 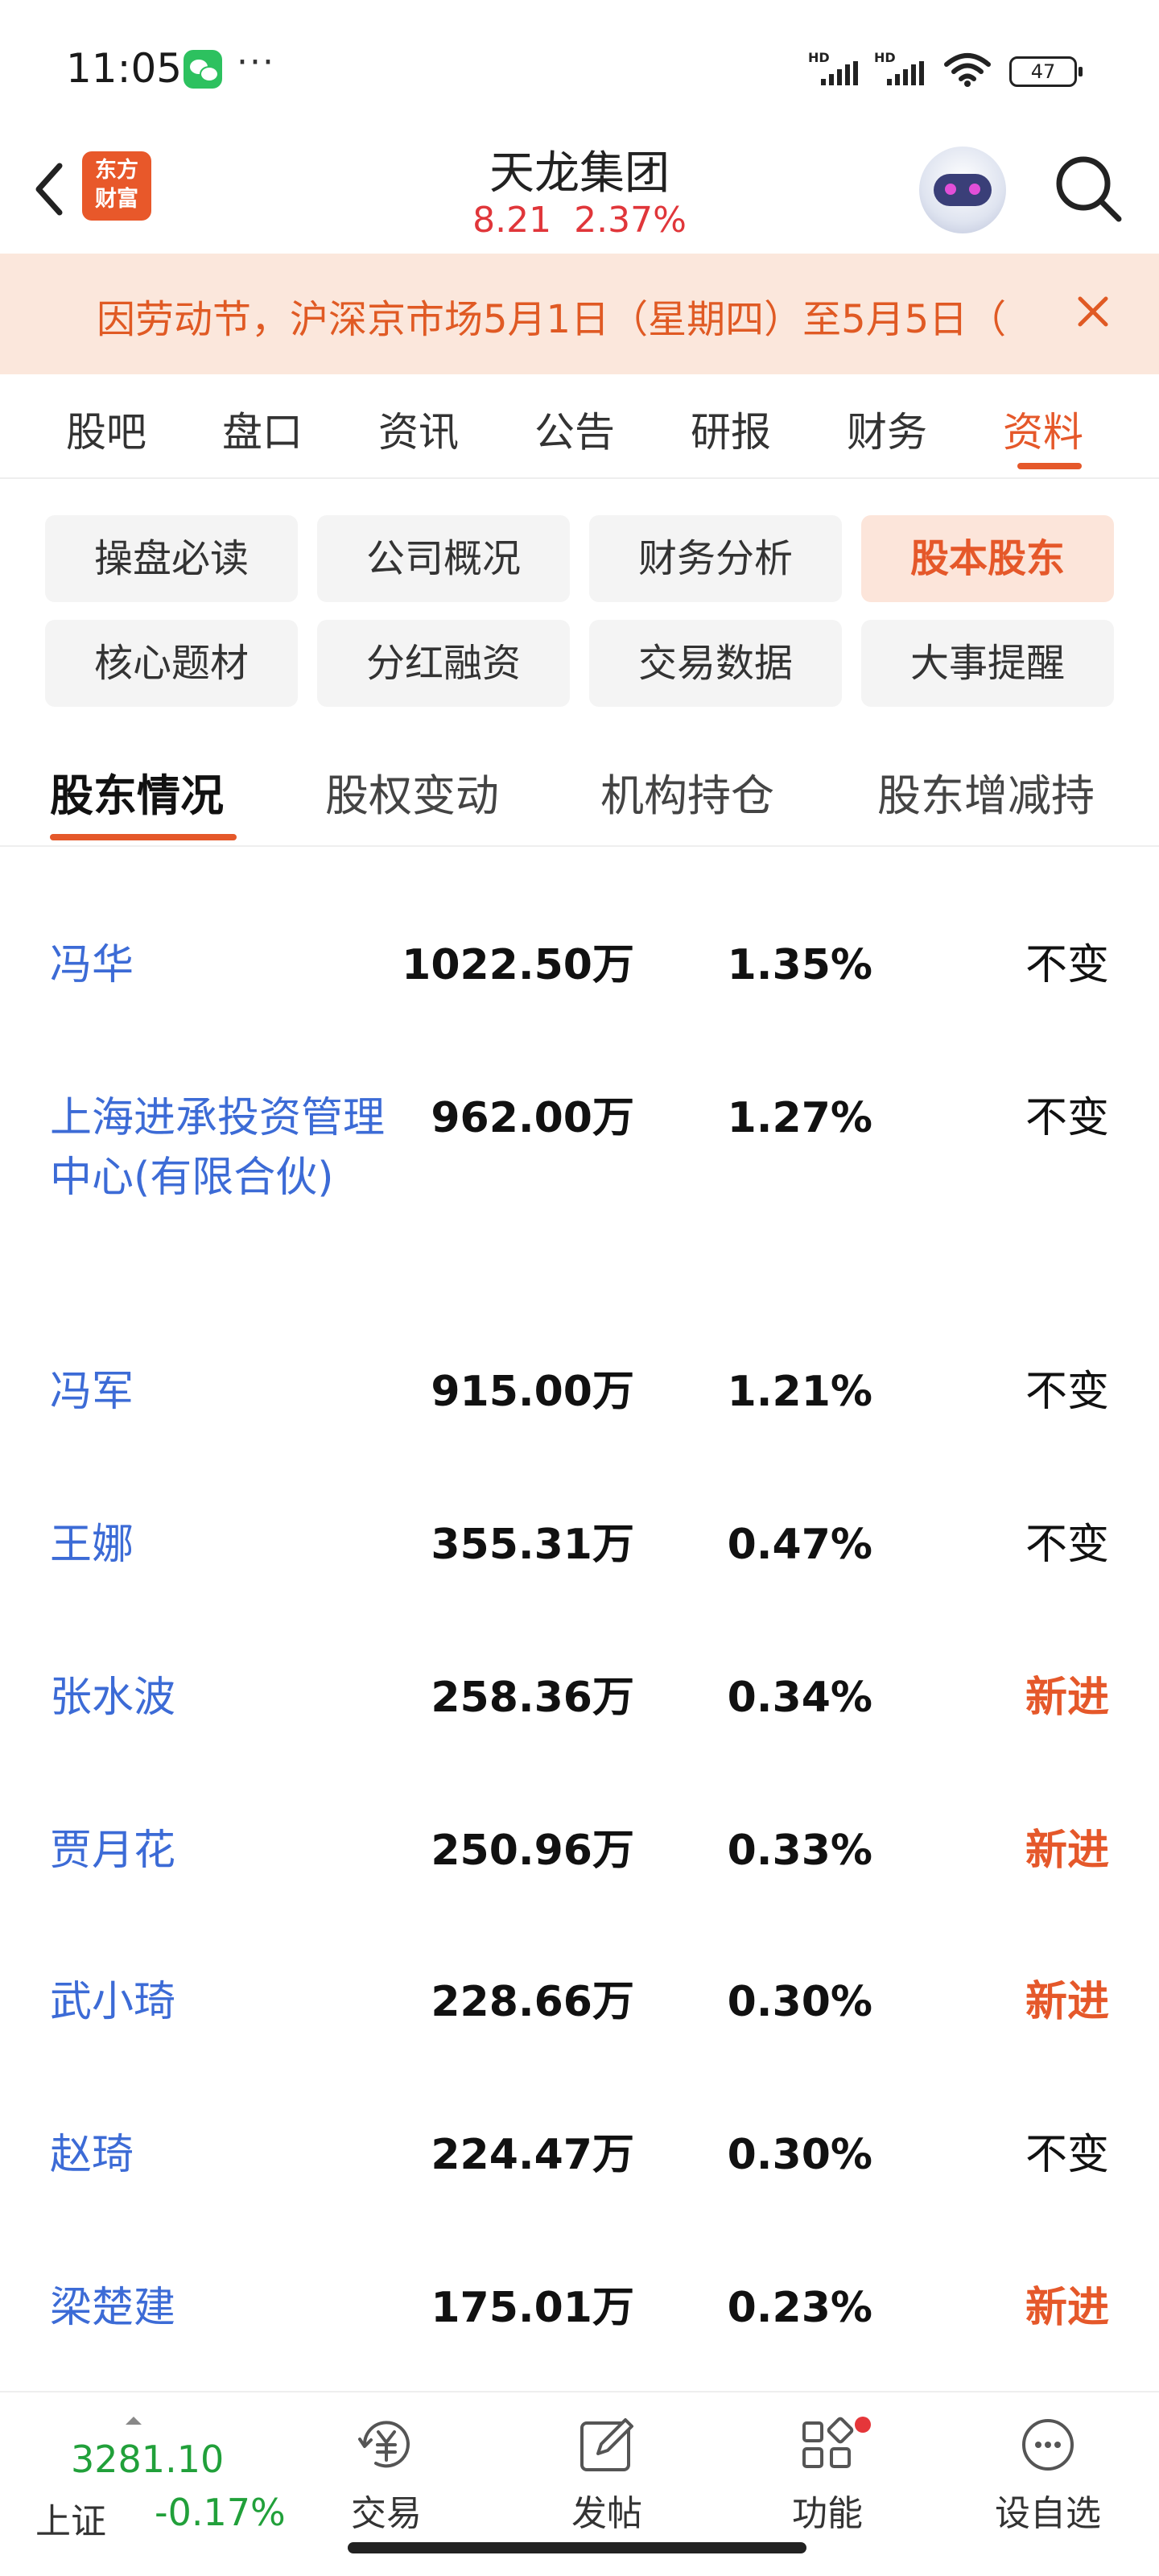 What do you see at coordinates (606, 2444) in the screenshot?
I see `post-icon` at bounding box center [606, 2444].